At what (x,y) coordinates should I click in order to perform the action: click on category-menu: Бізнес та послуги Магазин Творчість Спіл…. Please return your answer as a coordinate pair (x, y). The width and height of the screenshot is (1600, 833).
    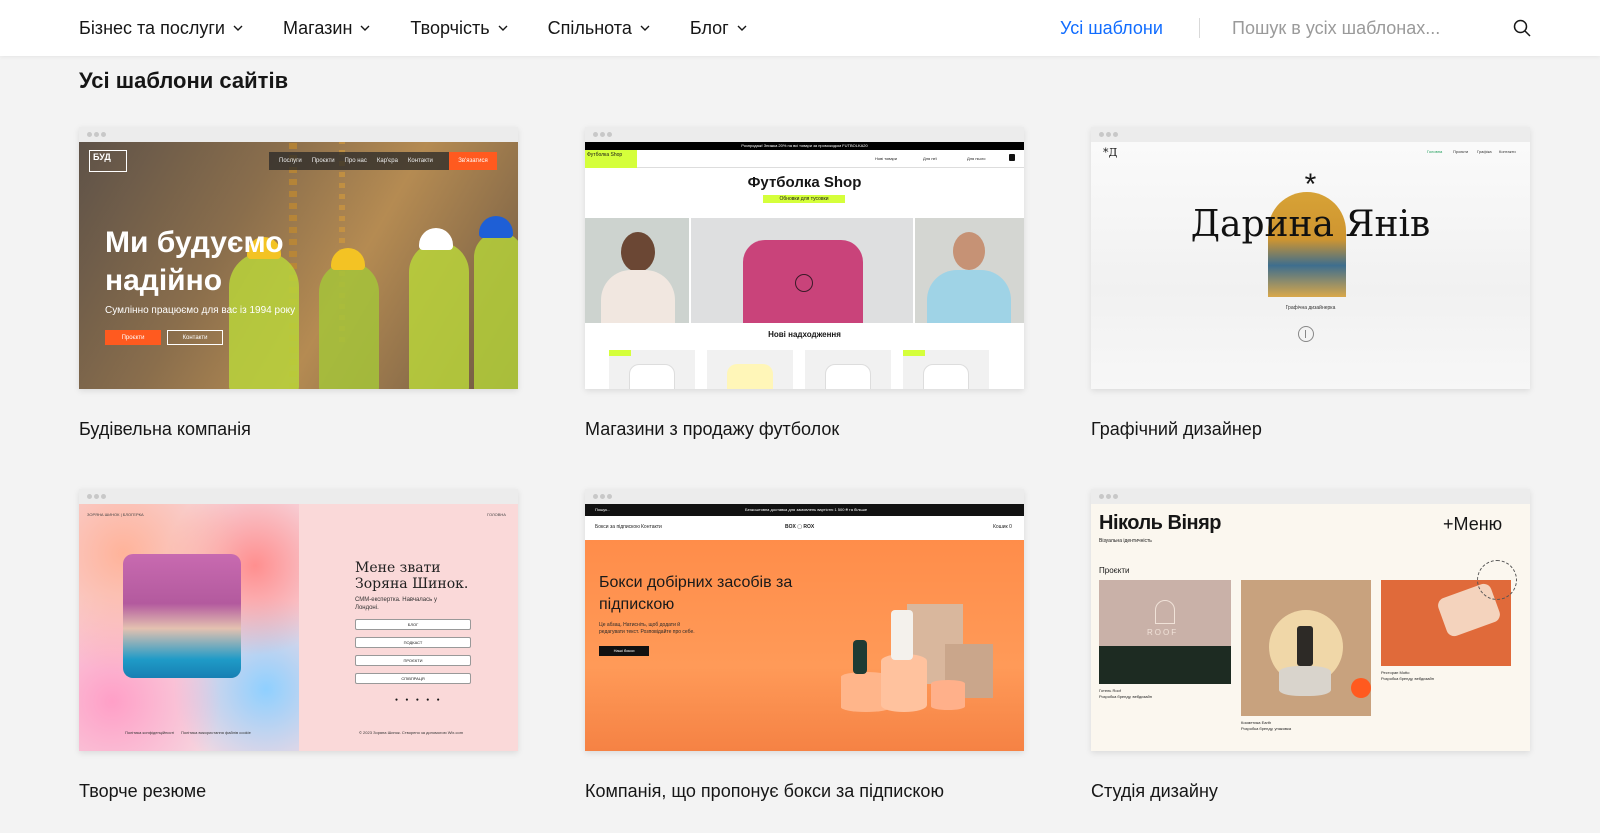
    Looking at the image, I should click on (433, 28).